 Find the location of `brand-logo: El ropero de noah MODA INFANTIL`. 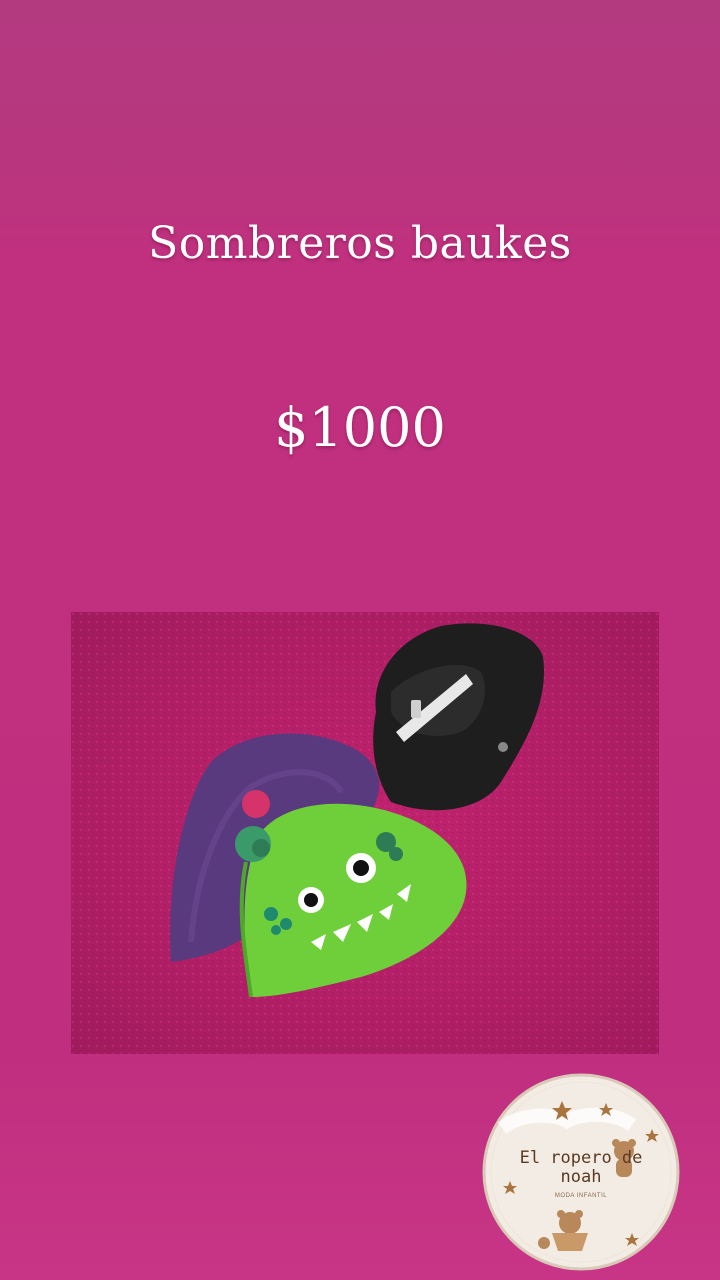

brand-logo: El ropero de noah MODA INFANTIL is located at coordinates (581, 1172).